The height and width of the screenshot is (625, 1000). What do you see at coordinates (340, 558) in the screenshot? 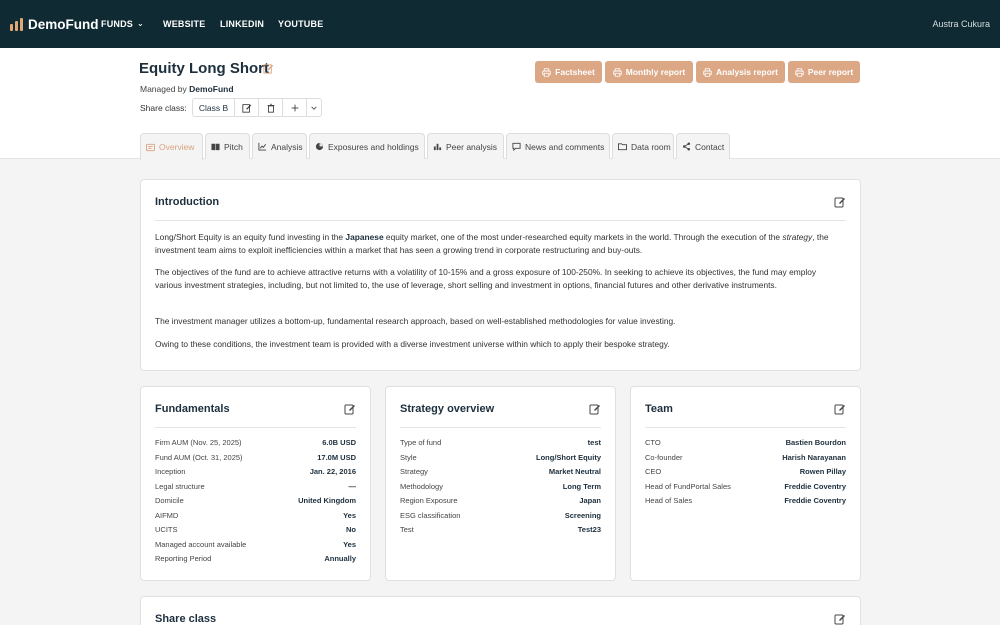
I see `row-value: Annually` at bounding box center [340, 558].